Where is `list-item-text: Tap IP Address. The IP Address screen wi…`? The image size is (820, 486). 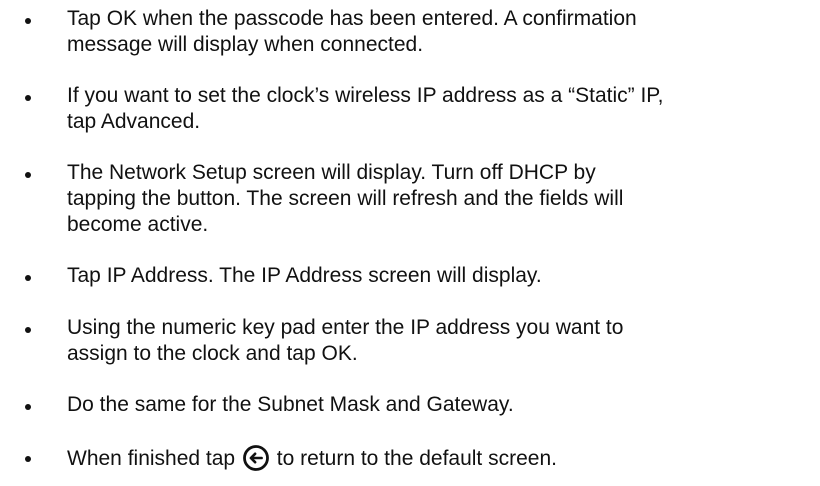
list-item-text: Tap IP Address. The IP Address screen wi… is located at coordinates (437, 276).